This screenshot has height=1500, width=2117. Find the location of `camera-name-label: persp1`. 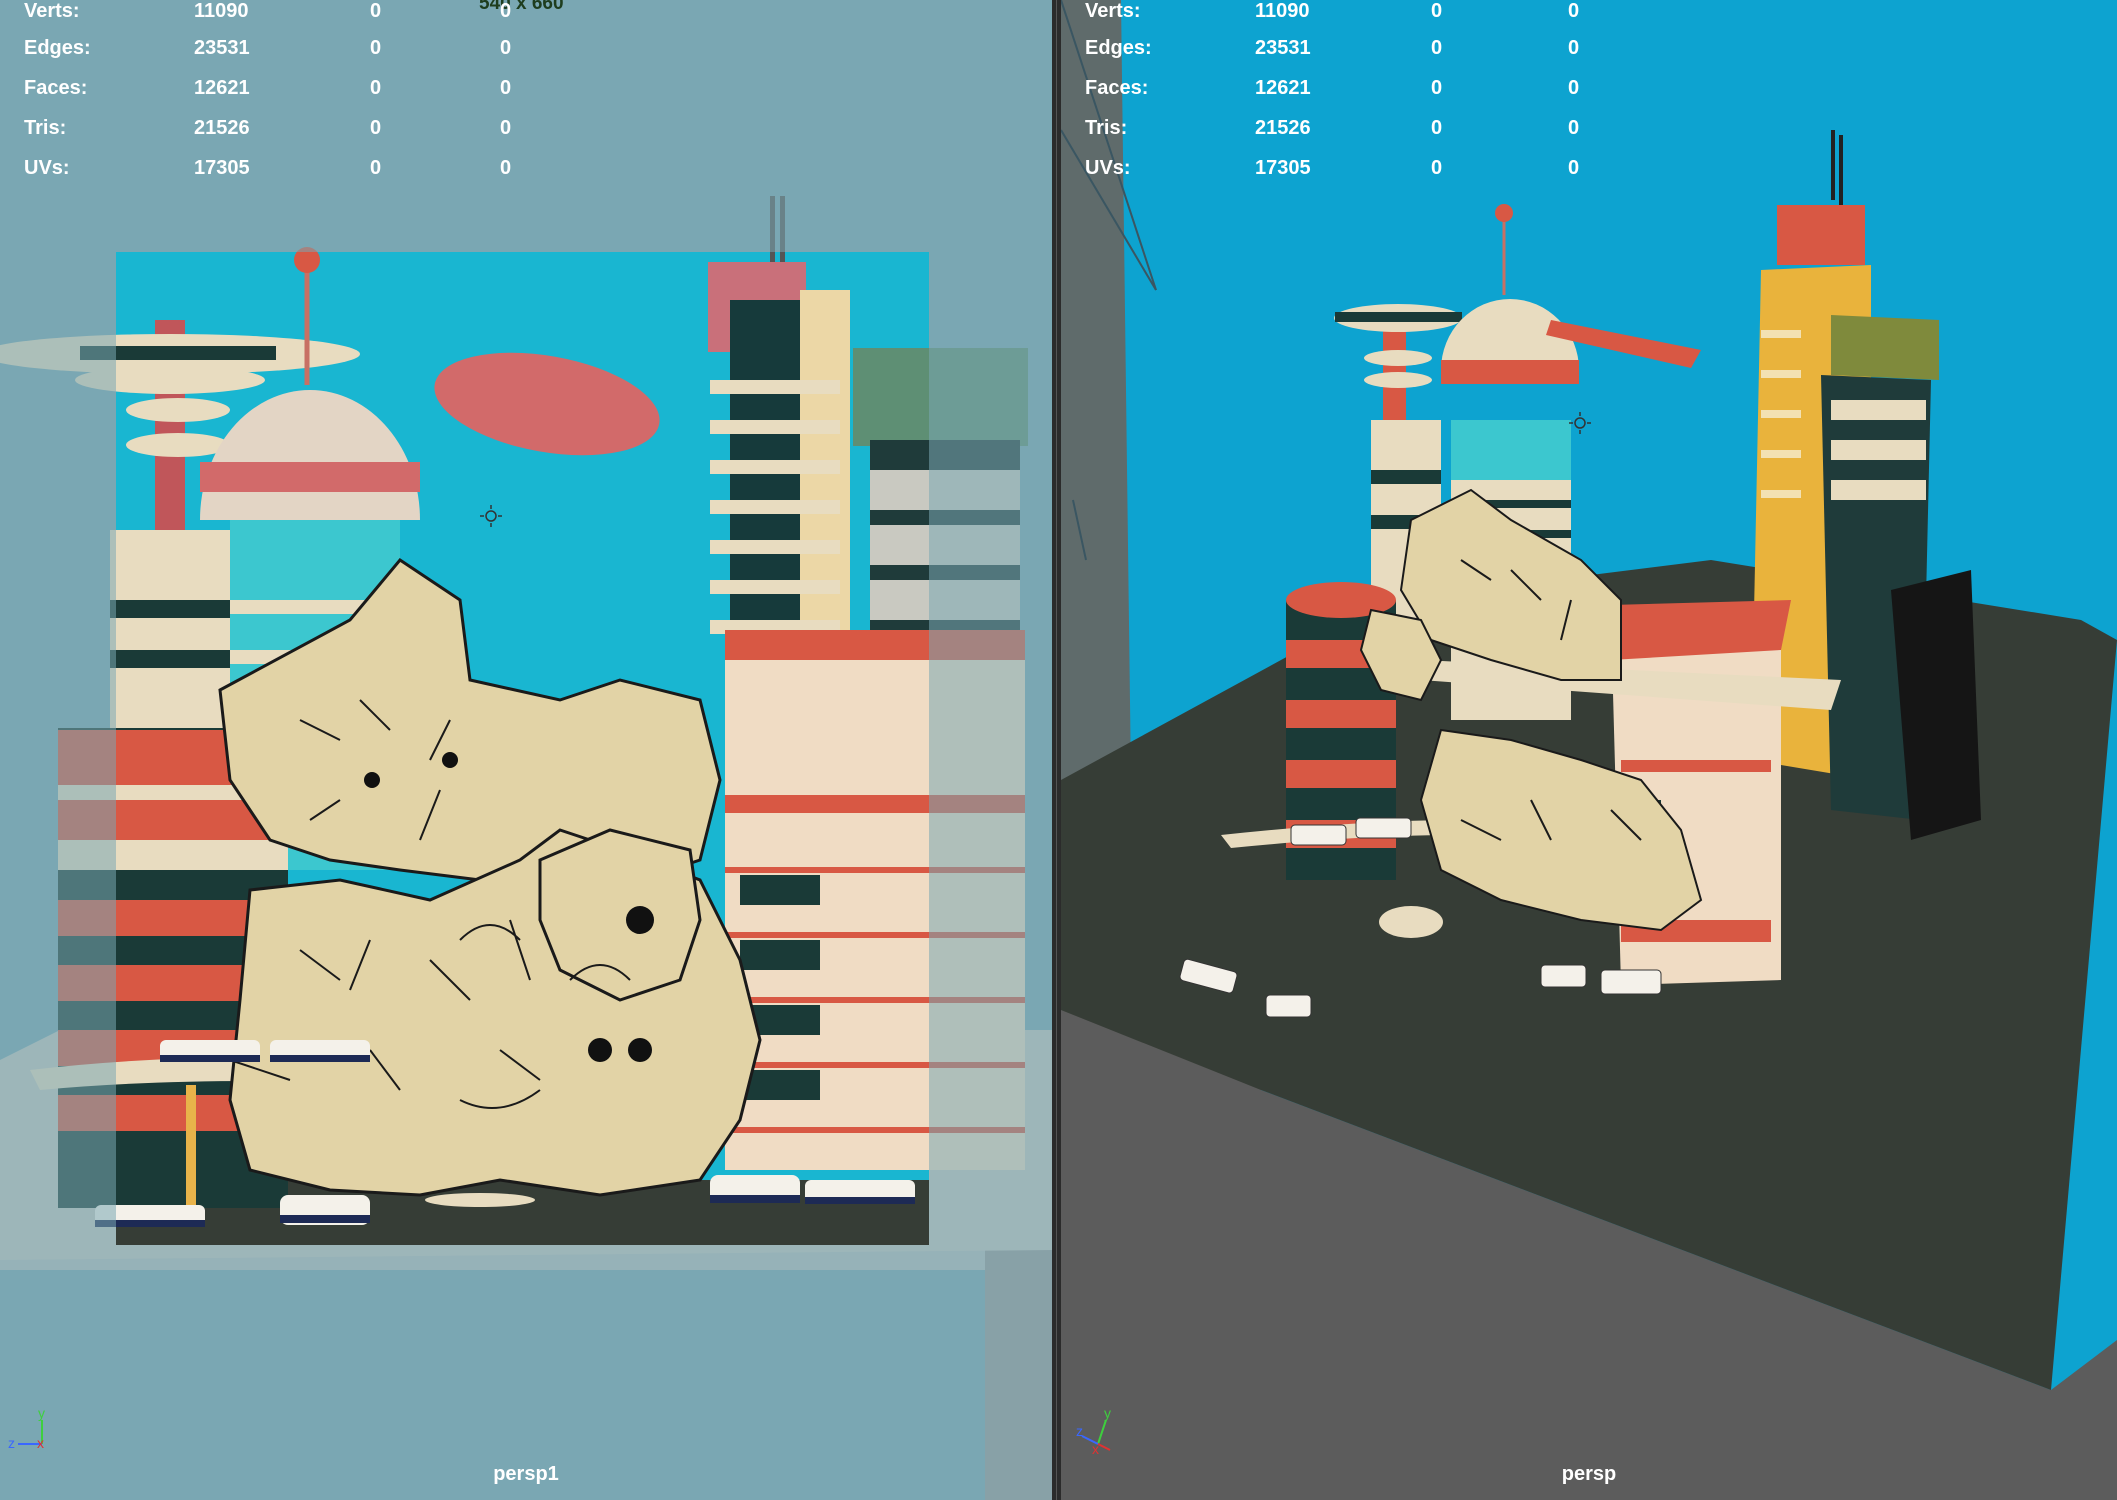

camera-name-label: persp1 is located at coordinates (526, 1474).